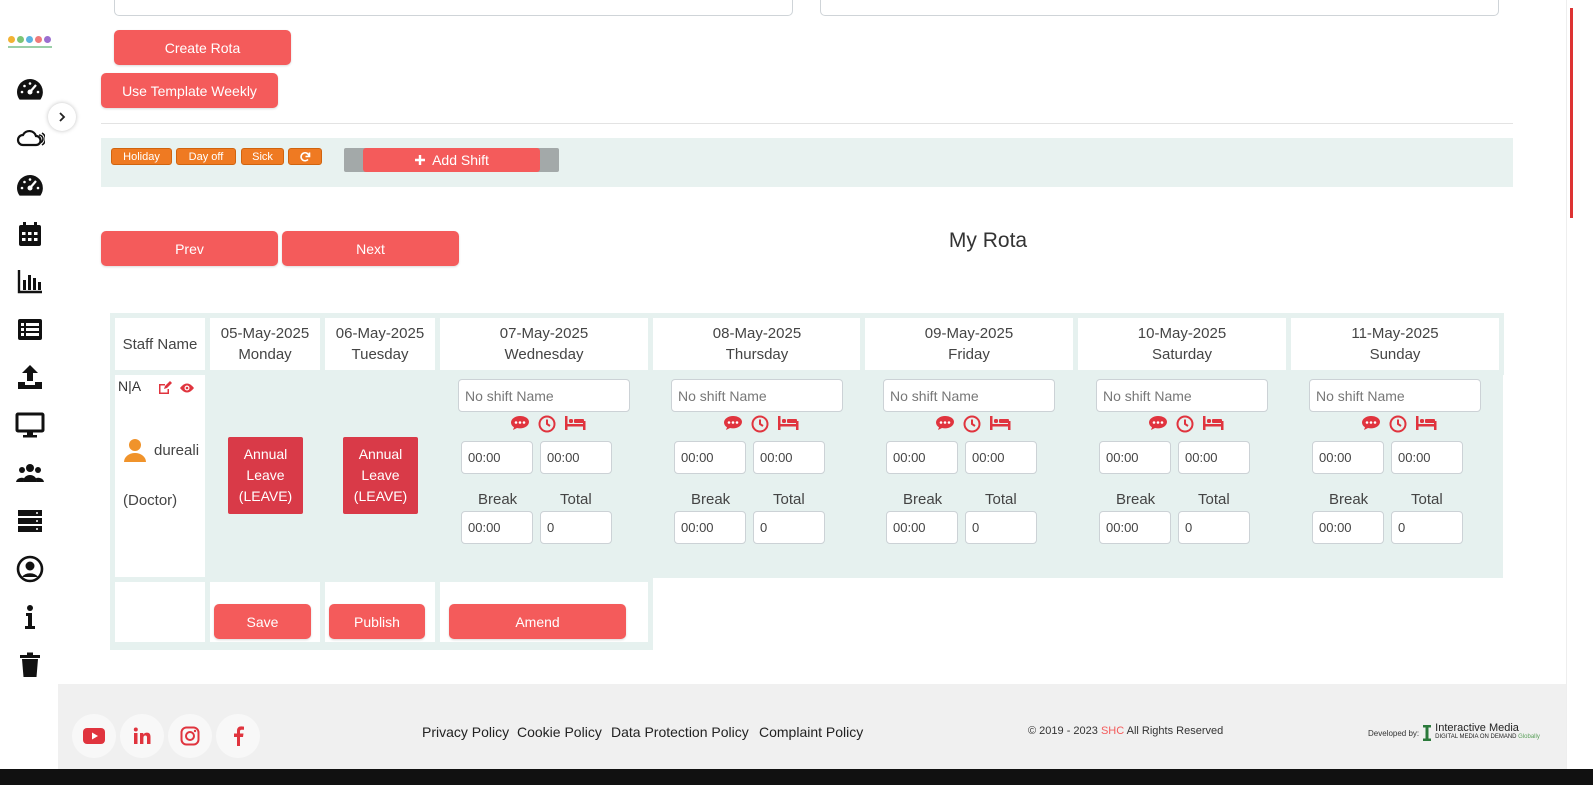  I want to click on calendar-icon, so click(30, 234).